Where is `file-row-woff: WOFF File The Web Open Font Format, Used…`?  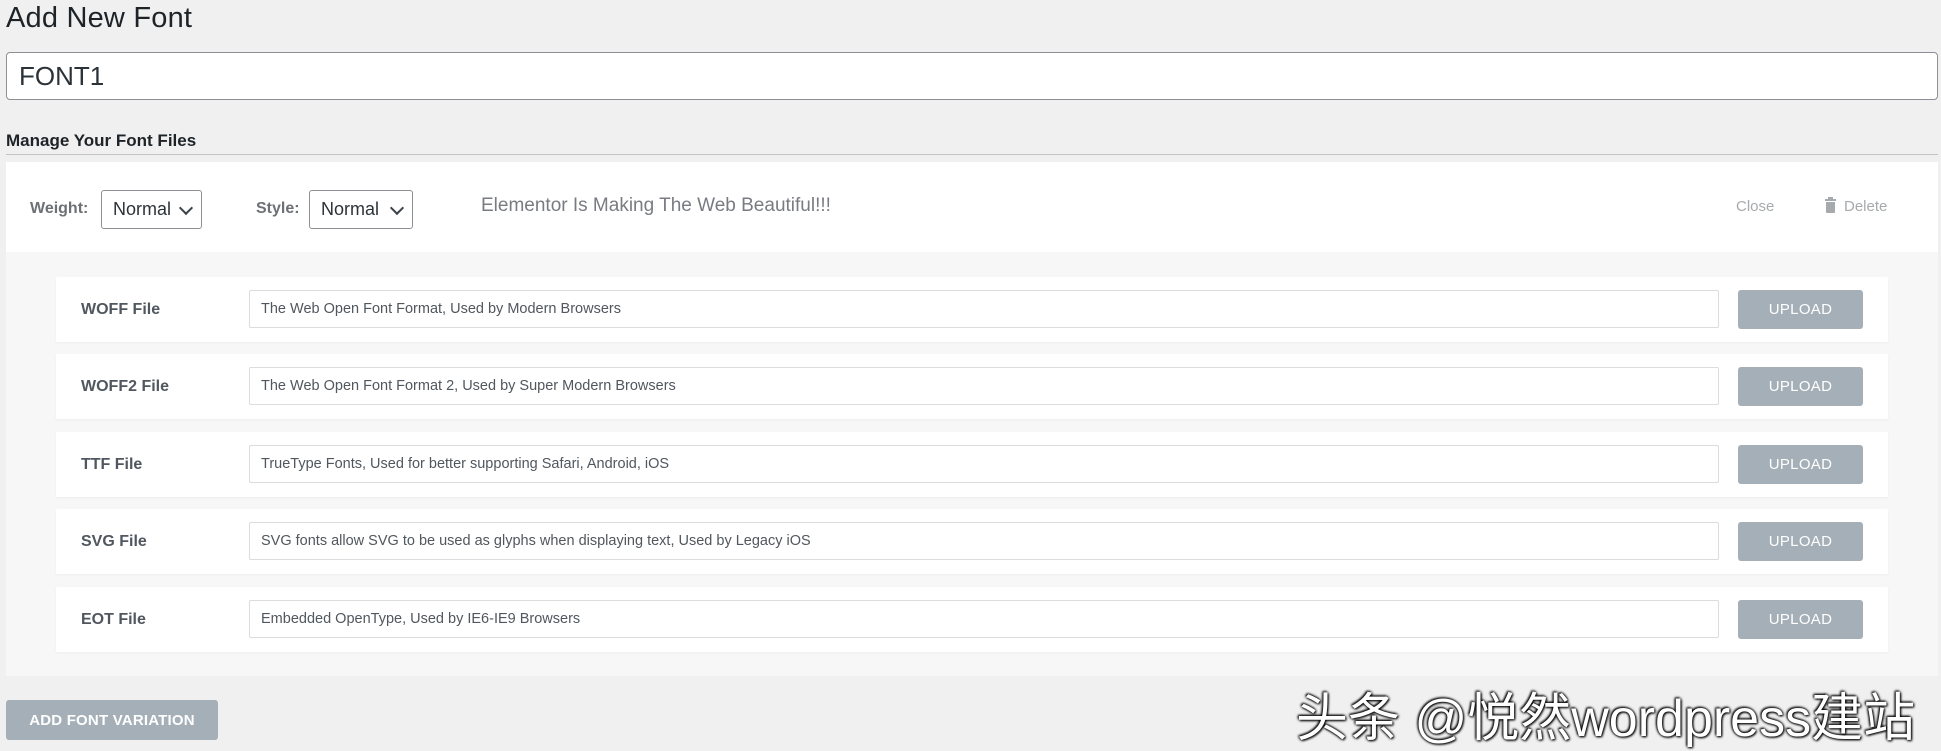
file-row-woff: WOFF File The Web Open Font Format, Used… is located at coordinates (972, 309).